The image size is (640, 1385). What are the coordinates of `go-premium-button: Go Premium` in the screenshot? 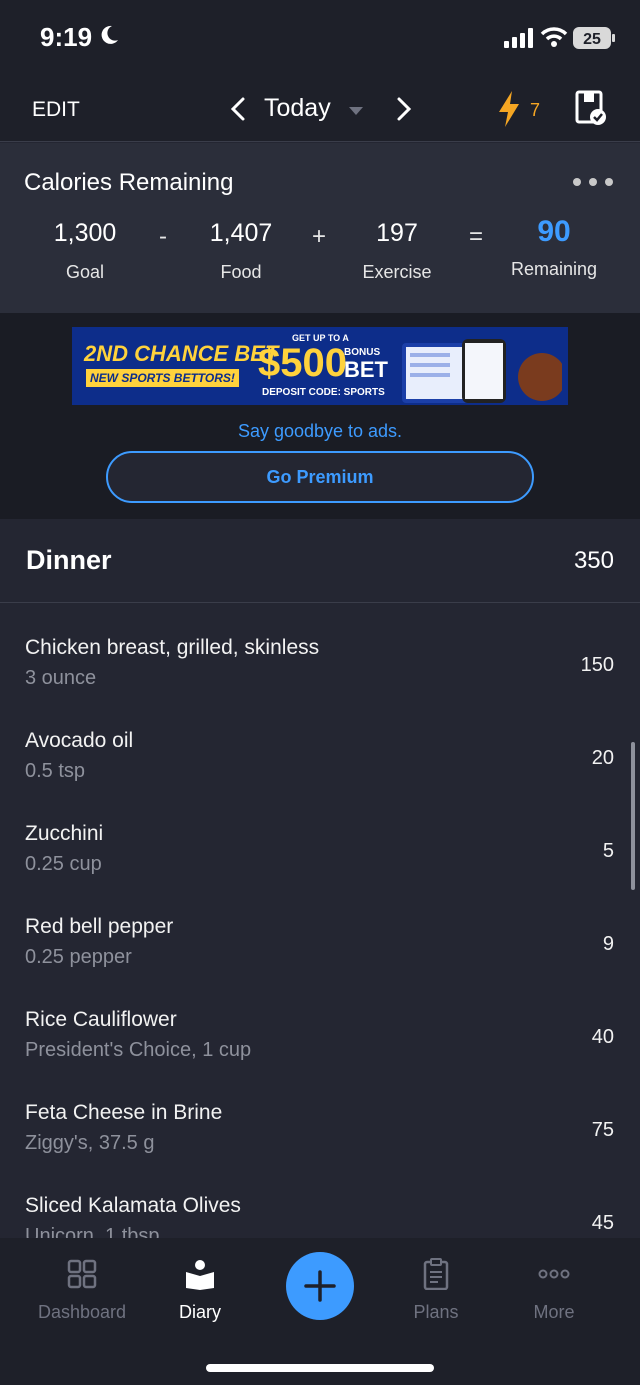 It's located at (320, 477).